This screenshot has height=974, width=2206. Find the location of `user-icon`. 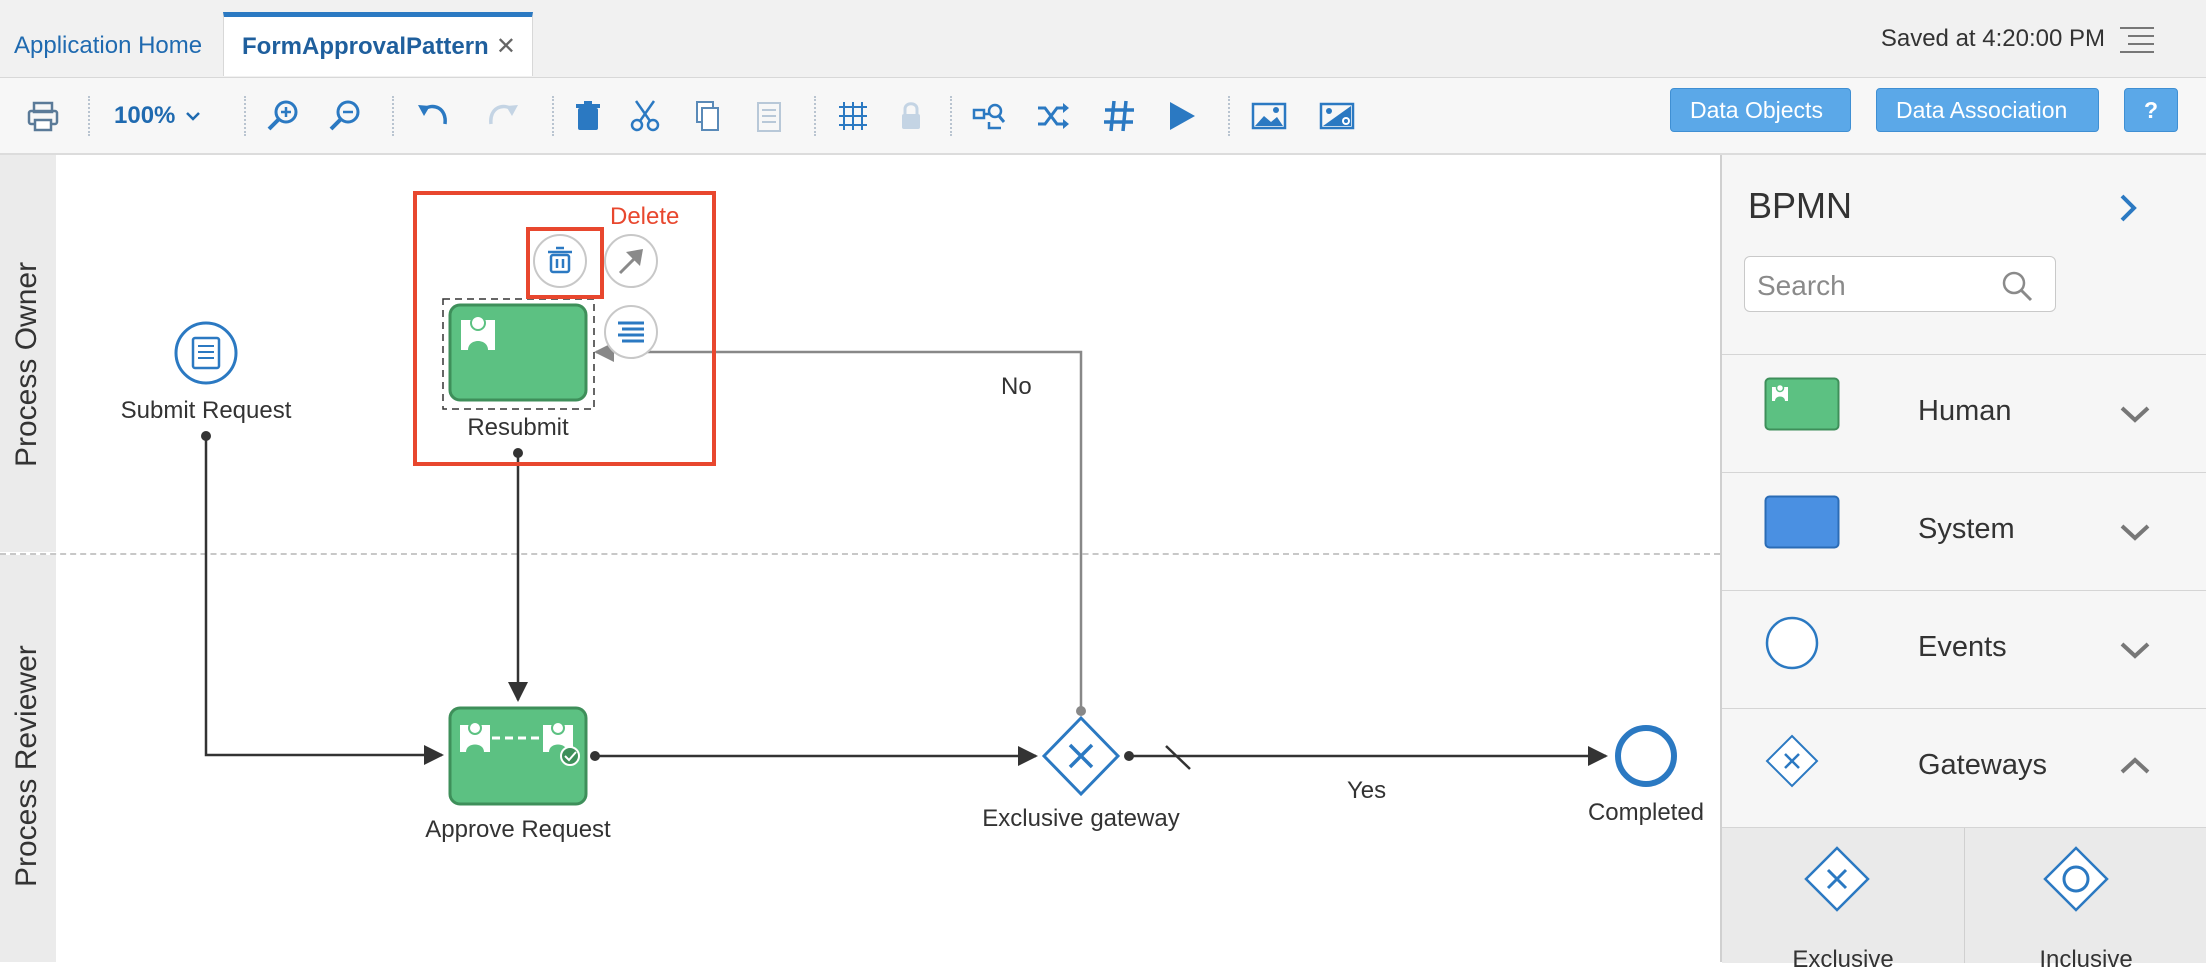

user-icon is located at coordinates (478, 332).